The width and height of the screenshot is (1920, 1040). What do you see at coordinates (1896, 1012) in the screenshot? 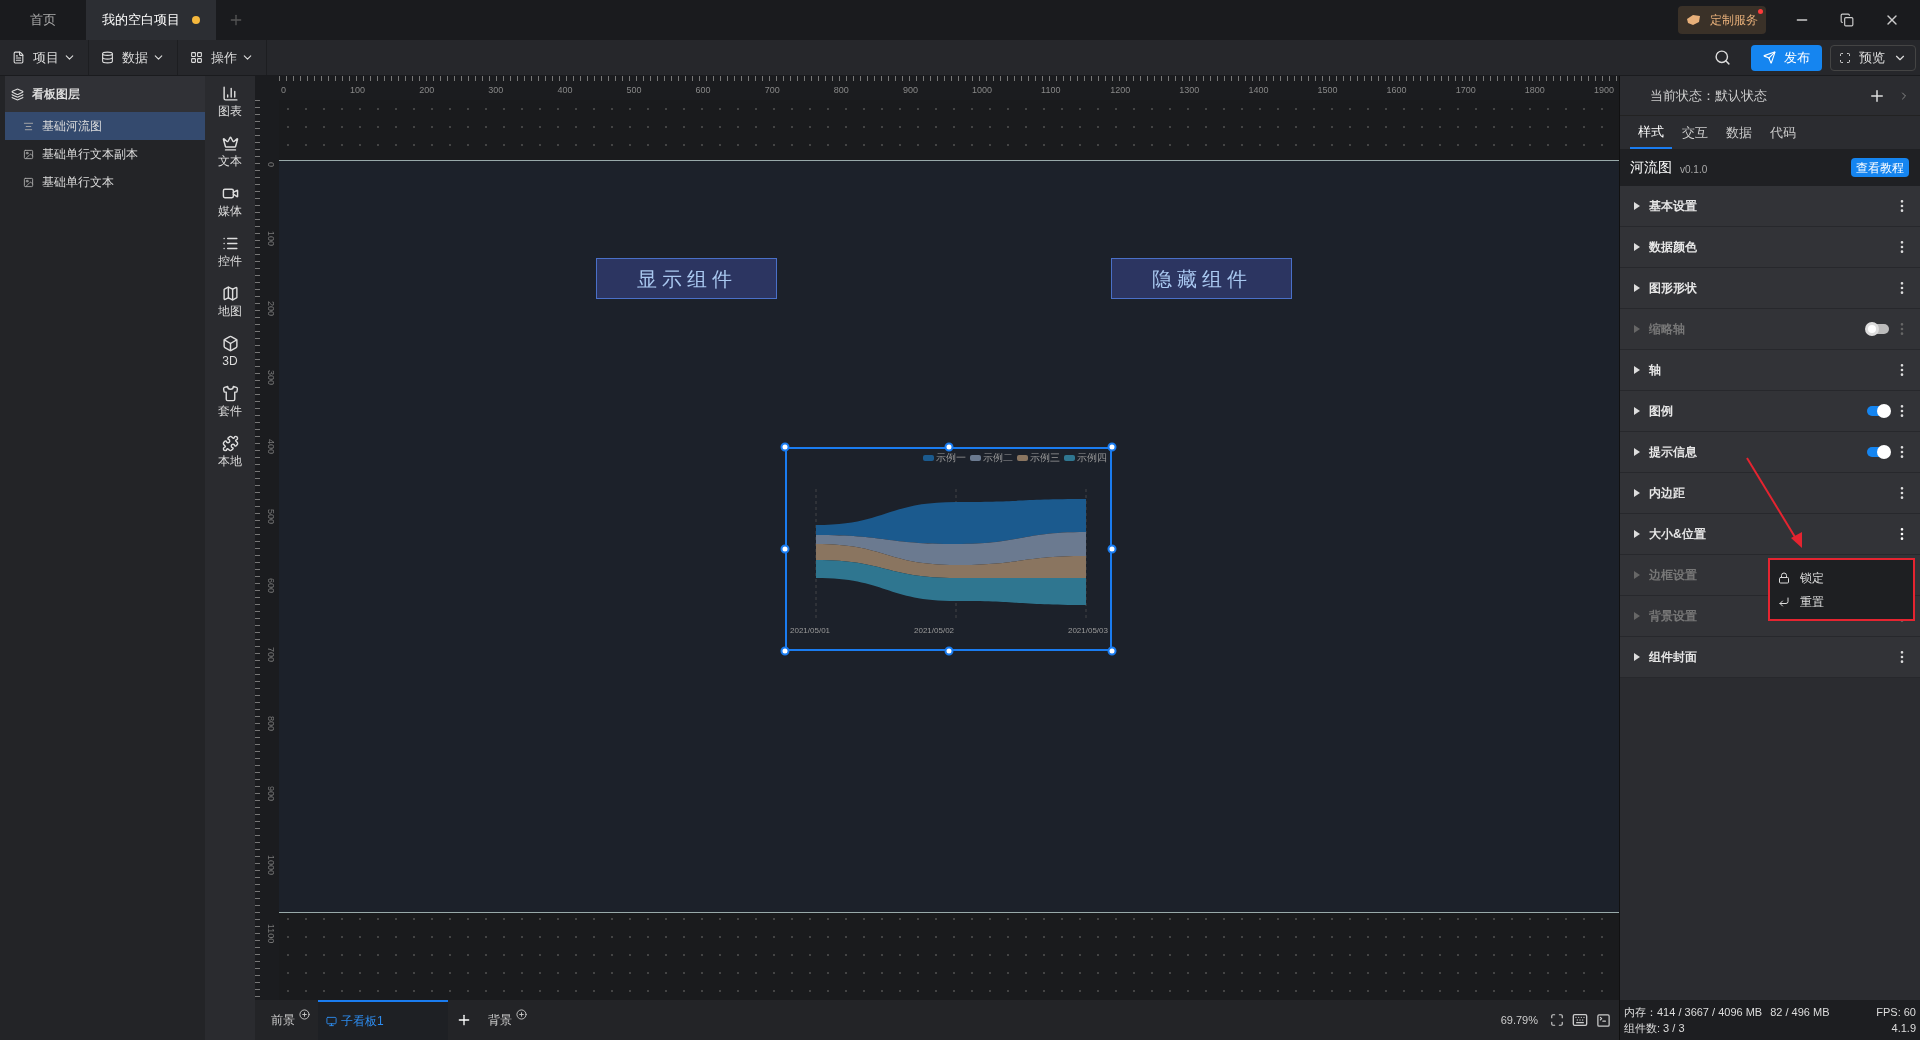
I see `fps-counter: FPS: 60` at bounding box center [1896, 1012].